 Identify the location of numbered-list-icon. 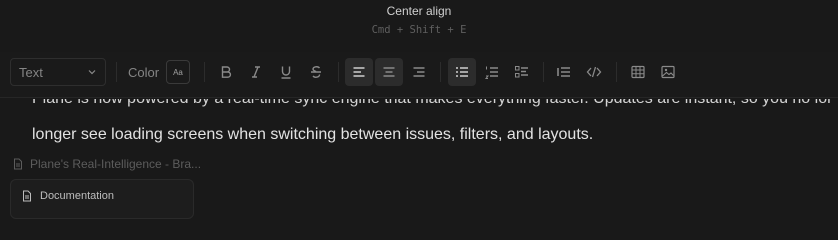
(491, 72).